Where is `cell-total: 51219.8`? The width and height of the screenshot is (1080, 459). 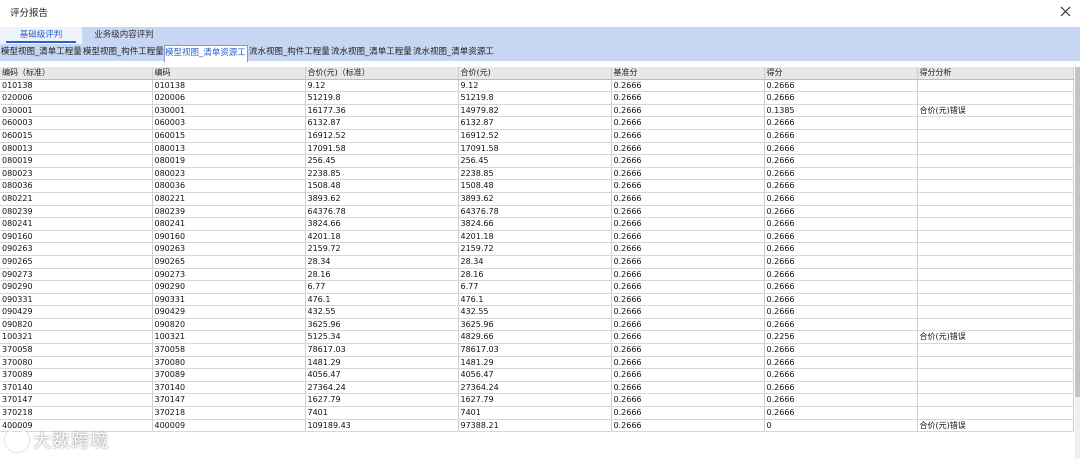
cell-total: 51219.8 is located at coordinates (535, 98).